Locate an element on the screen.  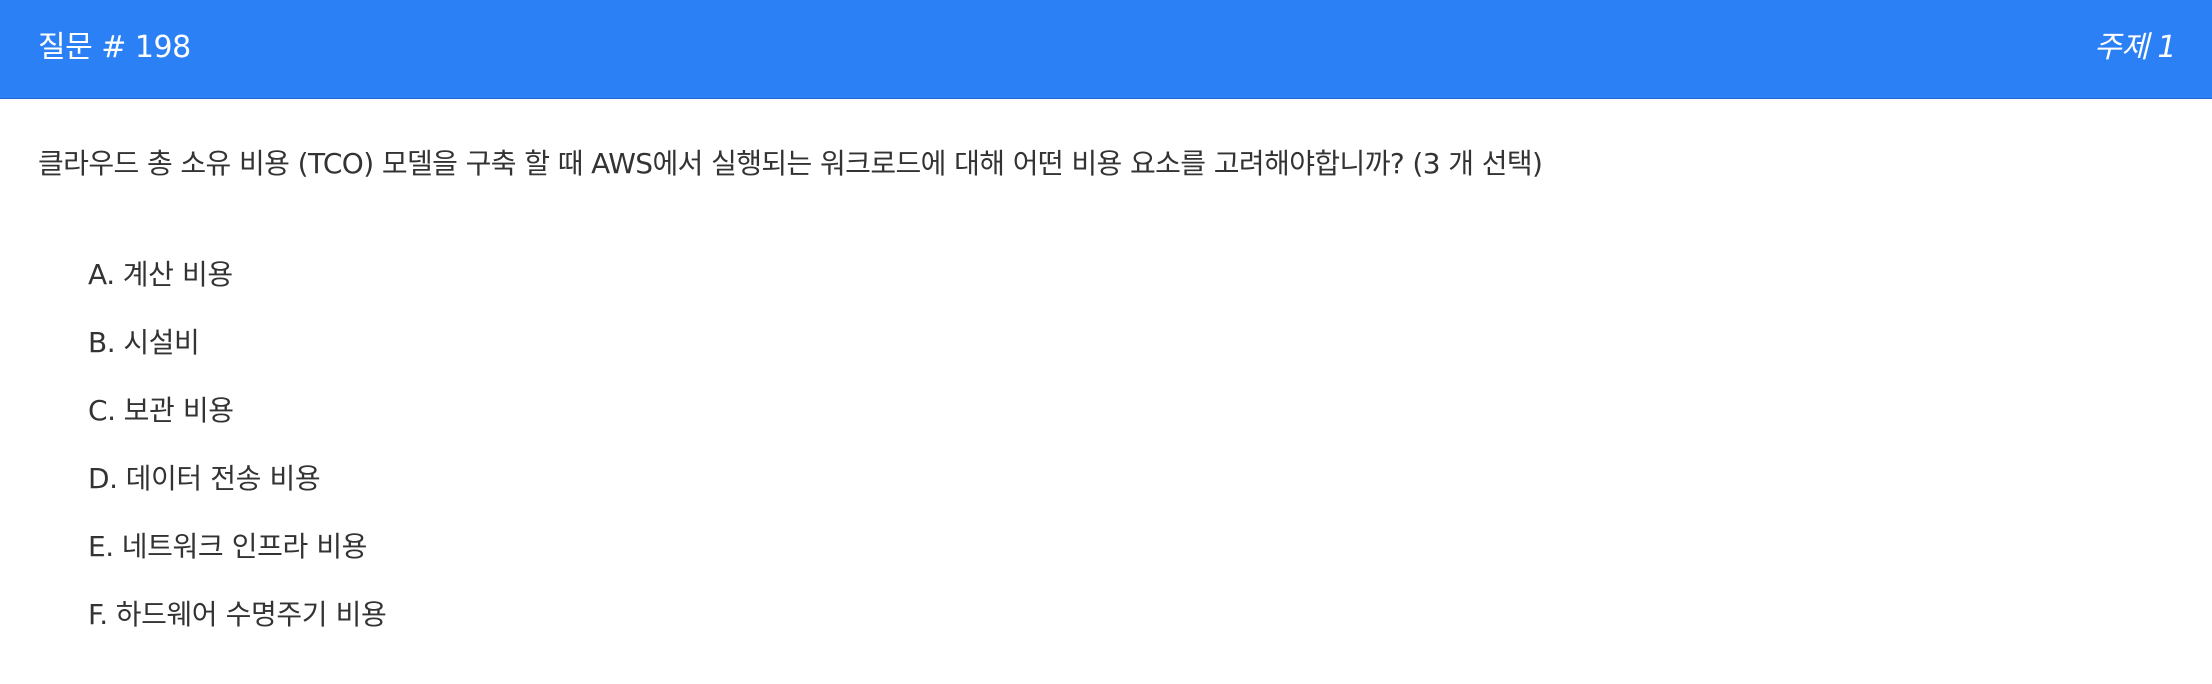
option-d: D. 데이터 전송 비용 is located at coordinates (237, 489).